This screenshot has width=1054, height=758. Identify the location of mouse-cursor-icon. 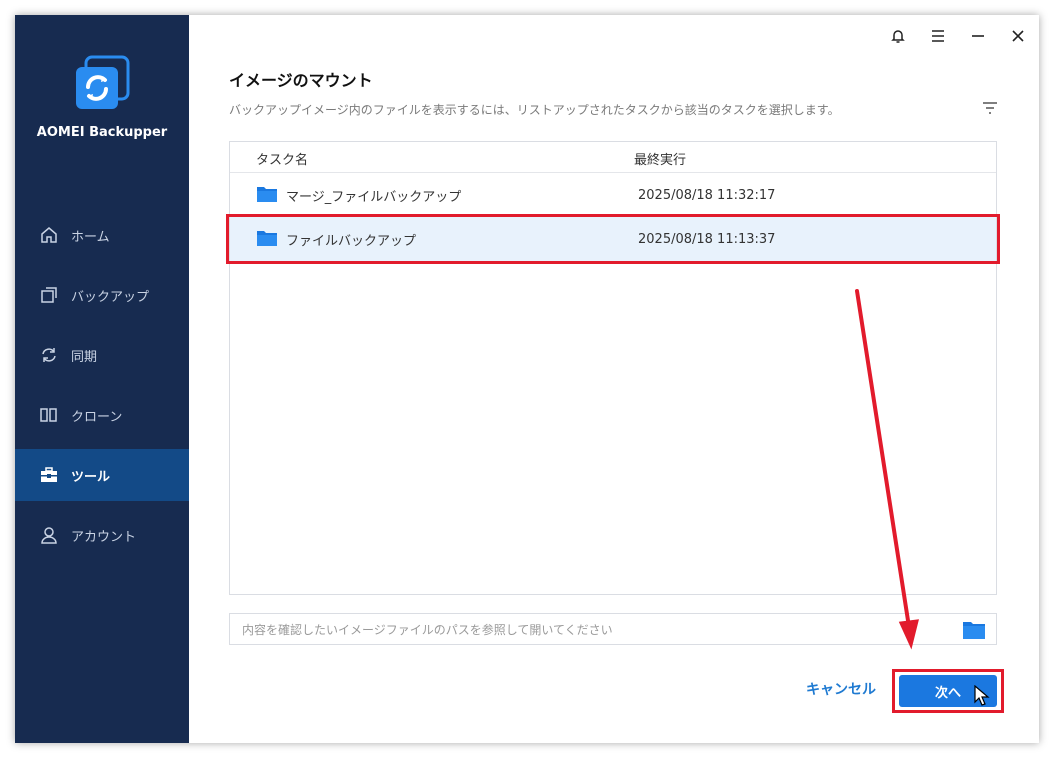
(982, 695).